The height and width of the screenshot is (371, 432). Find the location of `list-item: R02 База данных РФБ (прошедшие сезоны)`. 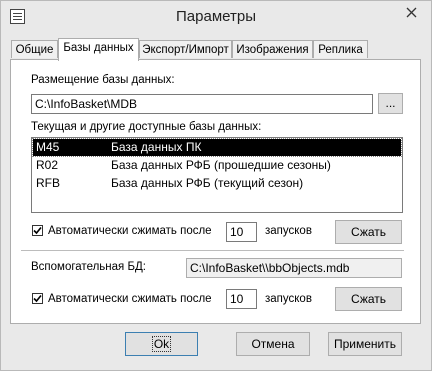

list-item: R02 База данных РФБ (прошедшие сезоны) is located at coordinates (217, 165).